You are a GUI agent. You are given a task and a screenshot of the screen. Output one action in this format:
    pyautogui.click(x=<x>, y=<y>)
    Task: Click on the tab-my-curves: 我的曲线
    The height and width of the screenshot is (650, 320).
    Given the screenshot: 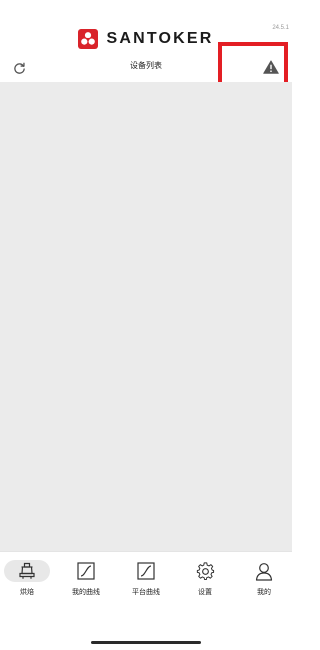 What is the action you would take?
    pyautogui.click(x=86, y=580)
    